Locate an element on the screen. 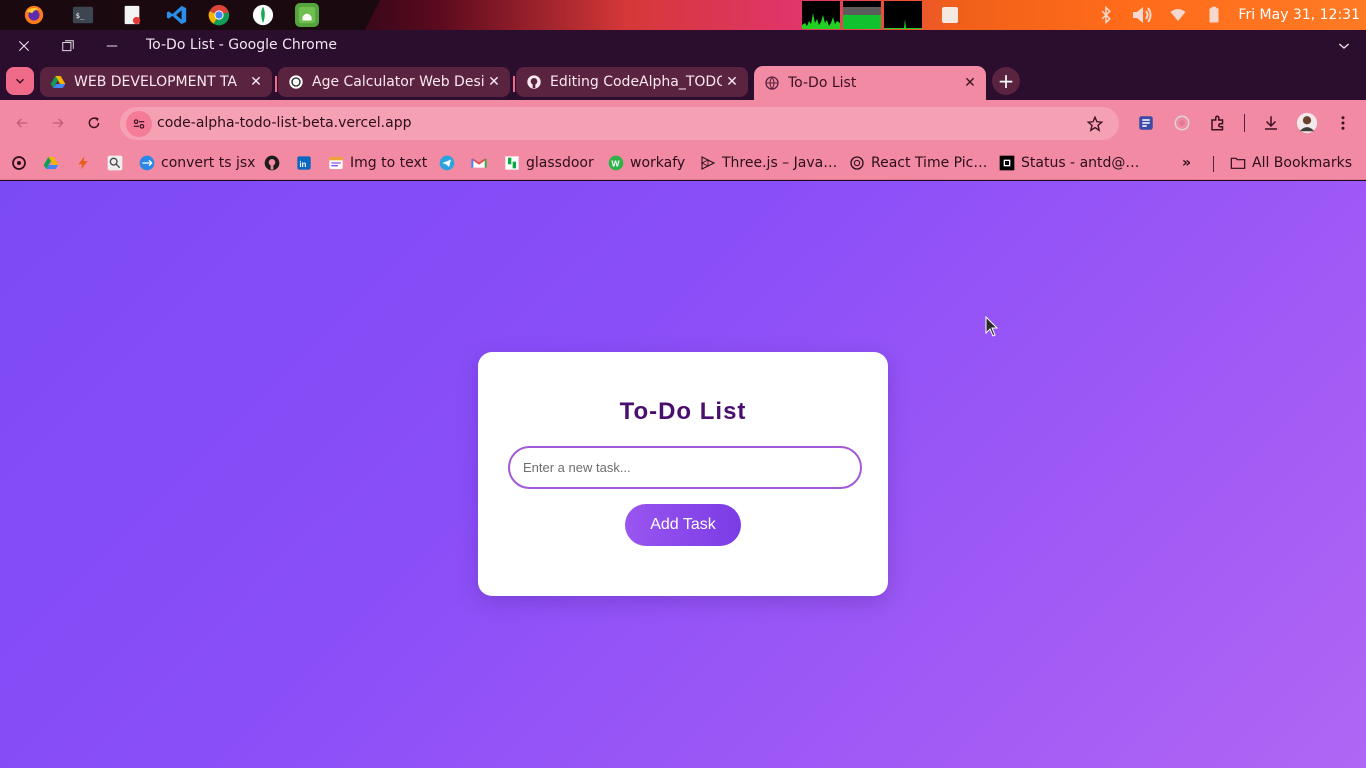 The image size is (1366, 768). volume-icon is located at coordinates (1142, 15).